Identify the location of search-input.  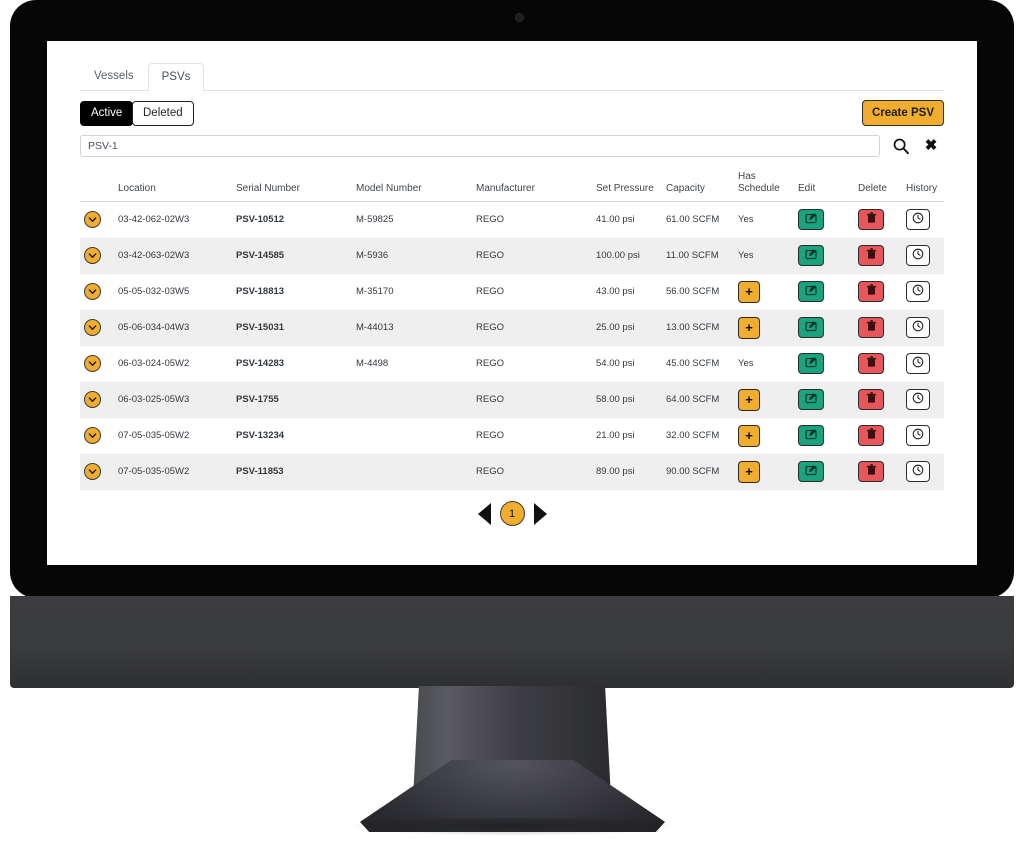
(480, 146).